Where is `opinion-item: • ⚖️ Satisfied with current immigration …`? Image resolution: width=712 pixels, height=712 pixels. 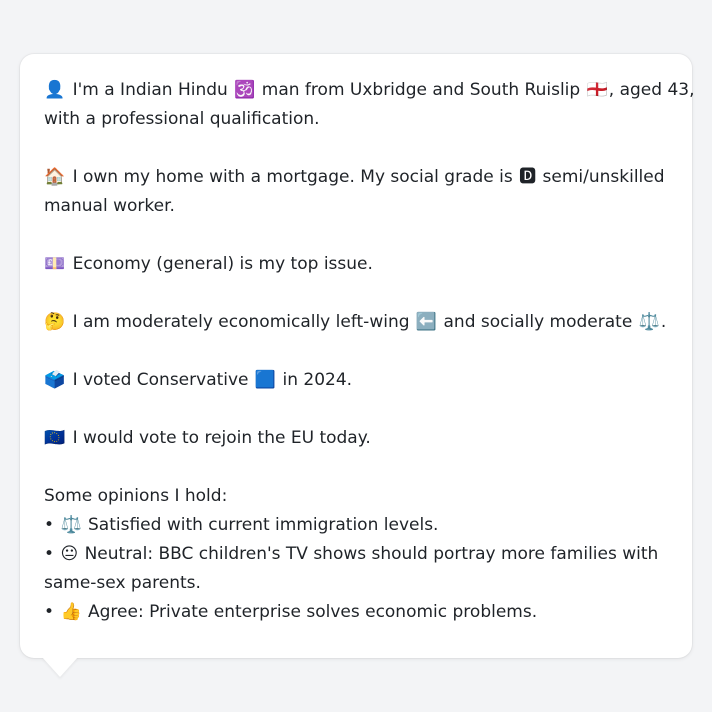 opinion-item: • ⚖️ Satisfied with current immigration … is located at coordinates (356, 525).